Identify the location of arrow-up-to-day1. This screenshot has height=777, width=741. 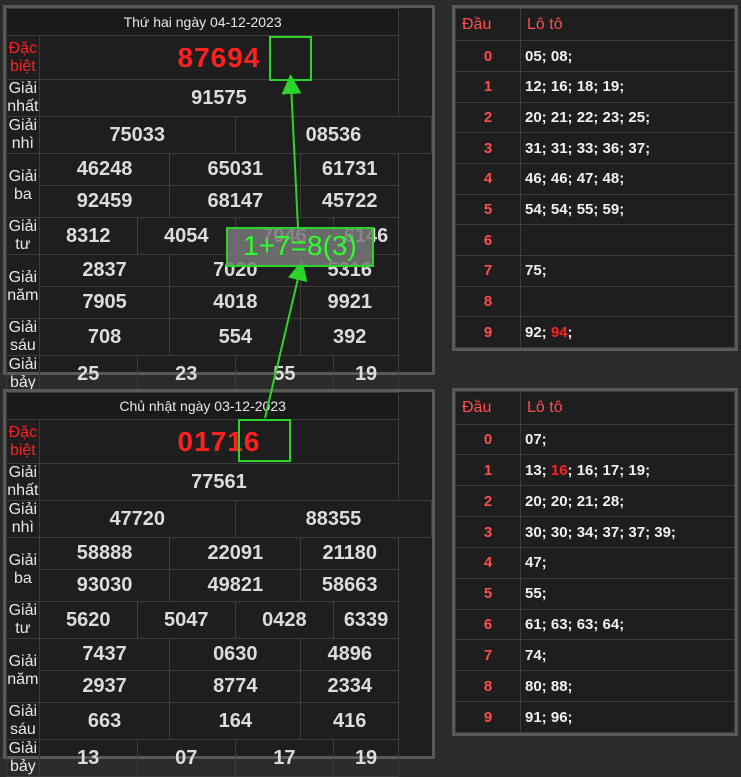
(291, 151).